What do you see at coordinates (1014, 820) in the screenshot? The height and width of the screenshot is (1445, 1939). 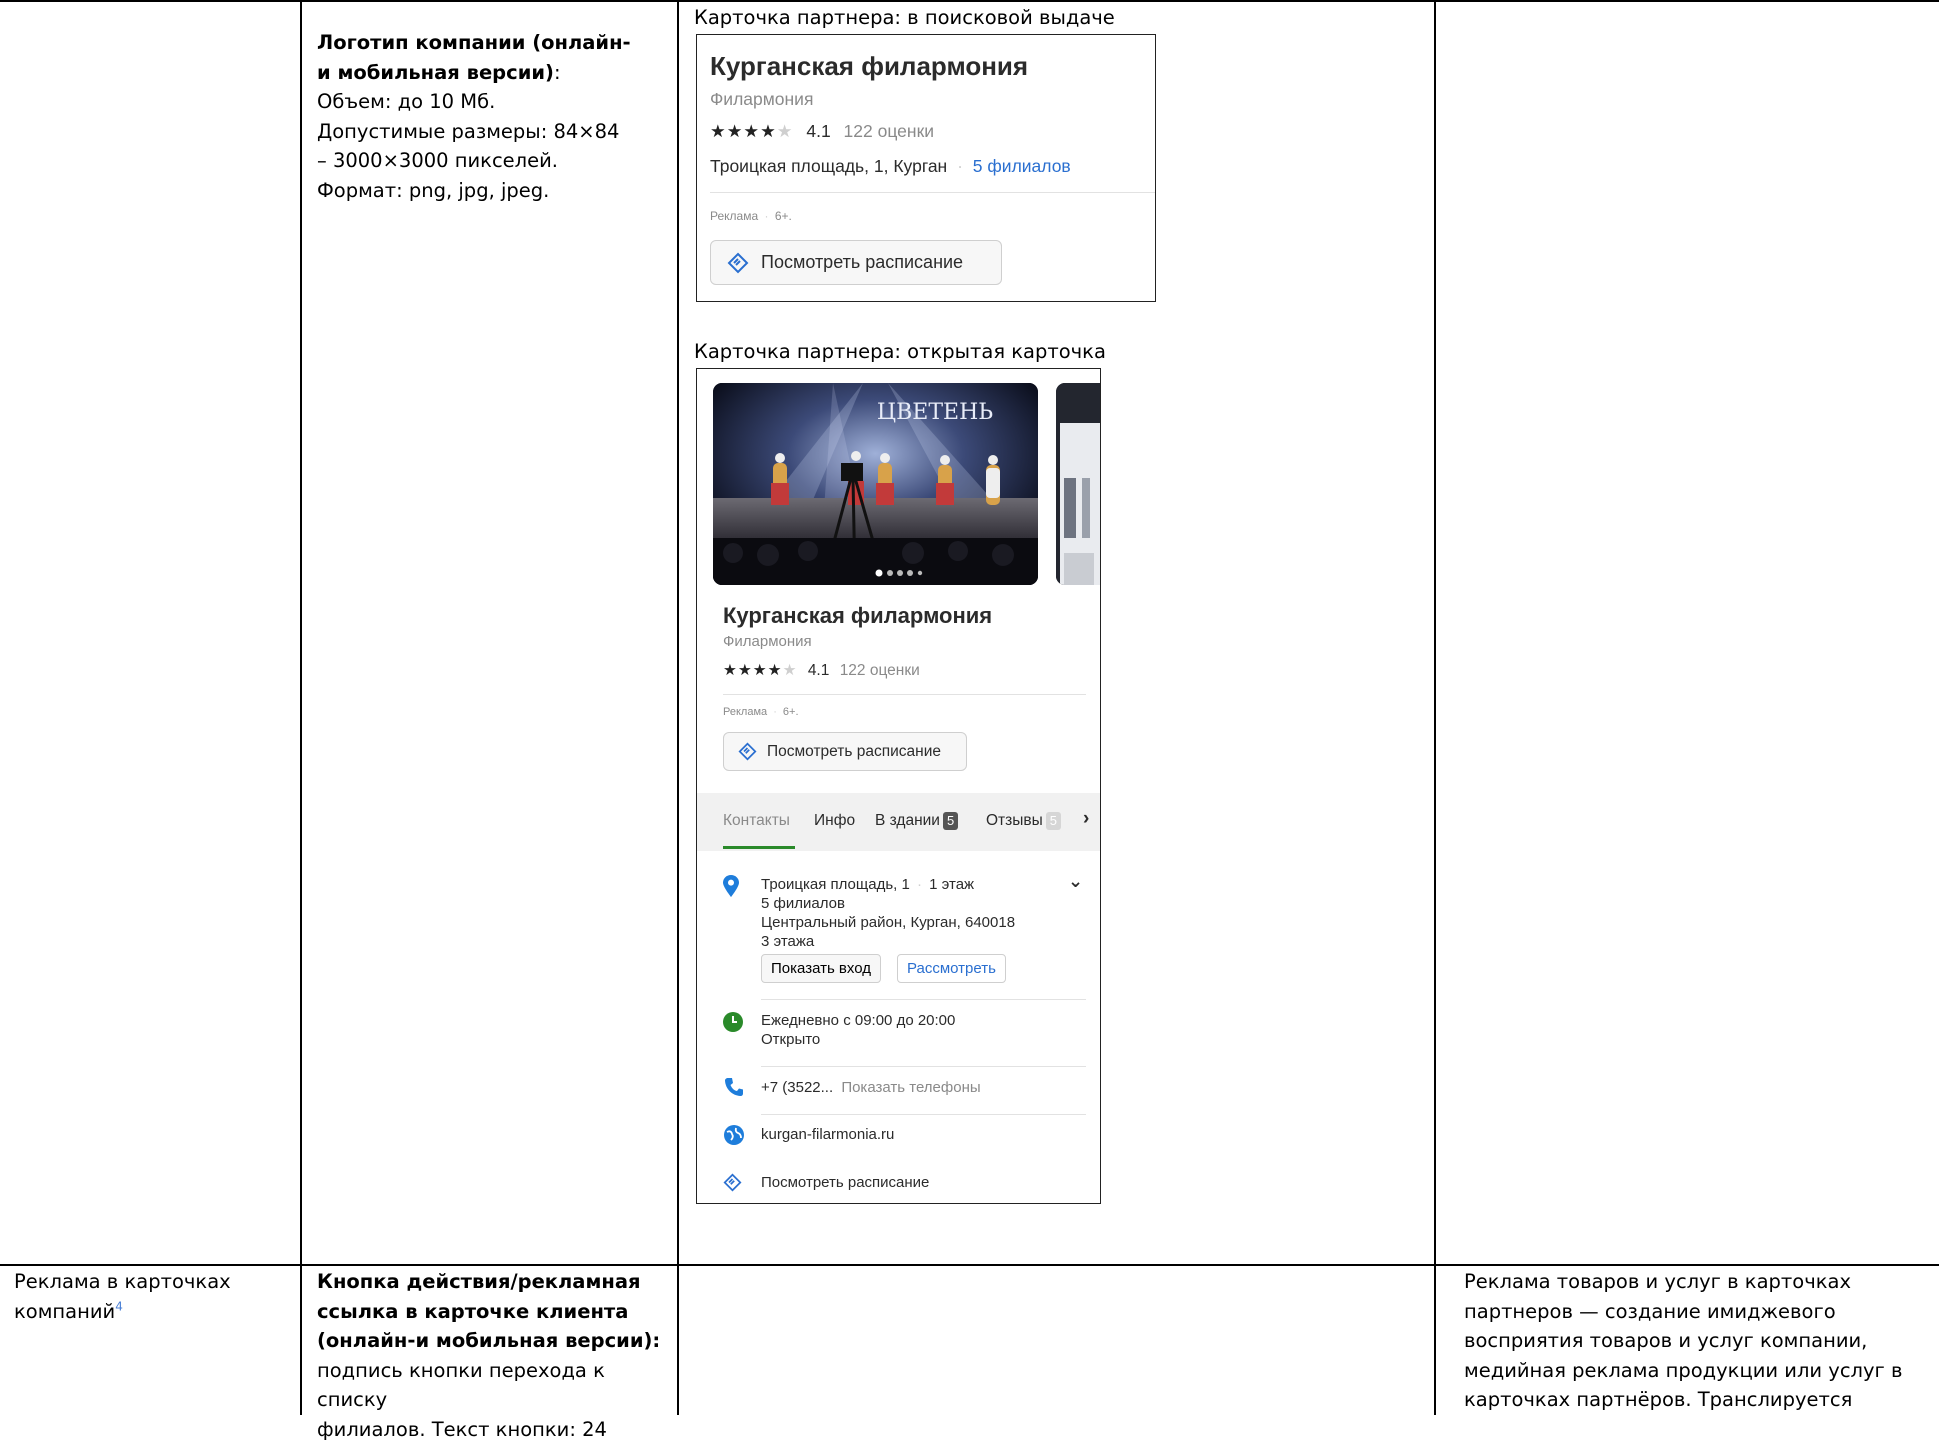 I see `tab-reviews-label: Отзывы` at bounding box center [1014, 820].